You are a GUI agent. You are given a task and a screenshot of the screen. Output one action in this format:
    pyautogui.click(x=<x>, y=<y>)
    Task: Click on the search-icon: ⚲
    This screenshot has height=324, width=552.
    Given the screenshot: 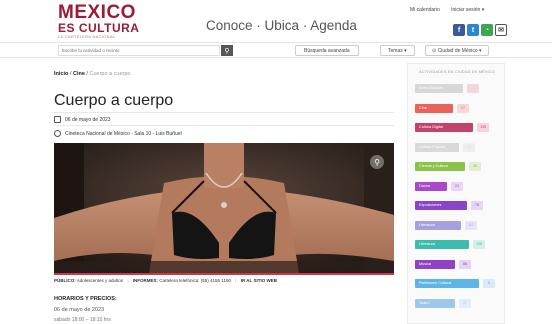 What is the action you would take?
    pyautogui.click(x=227, y=51)
    